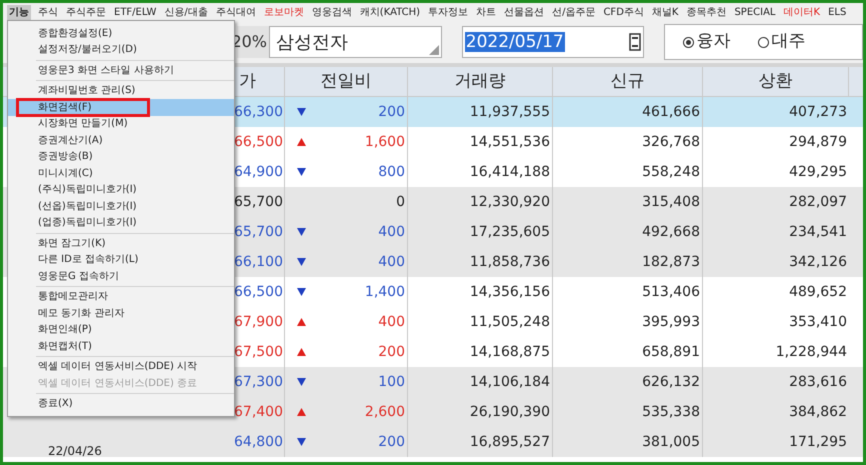  What do you see at coordinates (510, 442) in the screenshot?
I see `table-cell-text: 16,895,527` at bounding box center [510, 442].